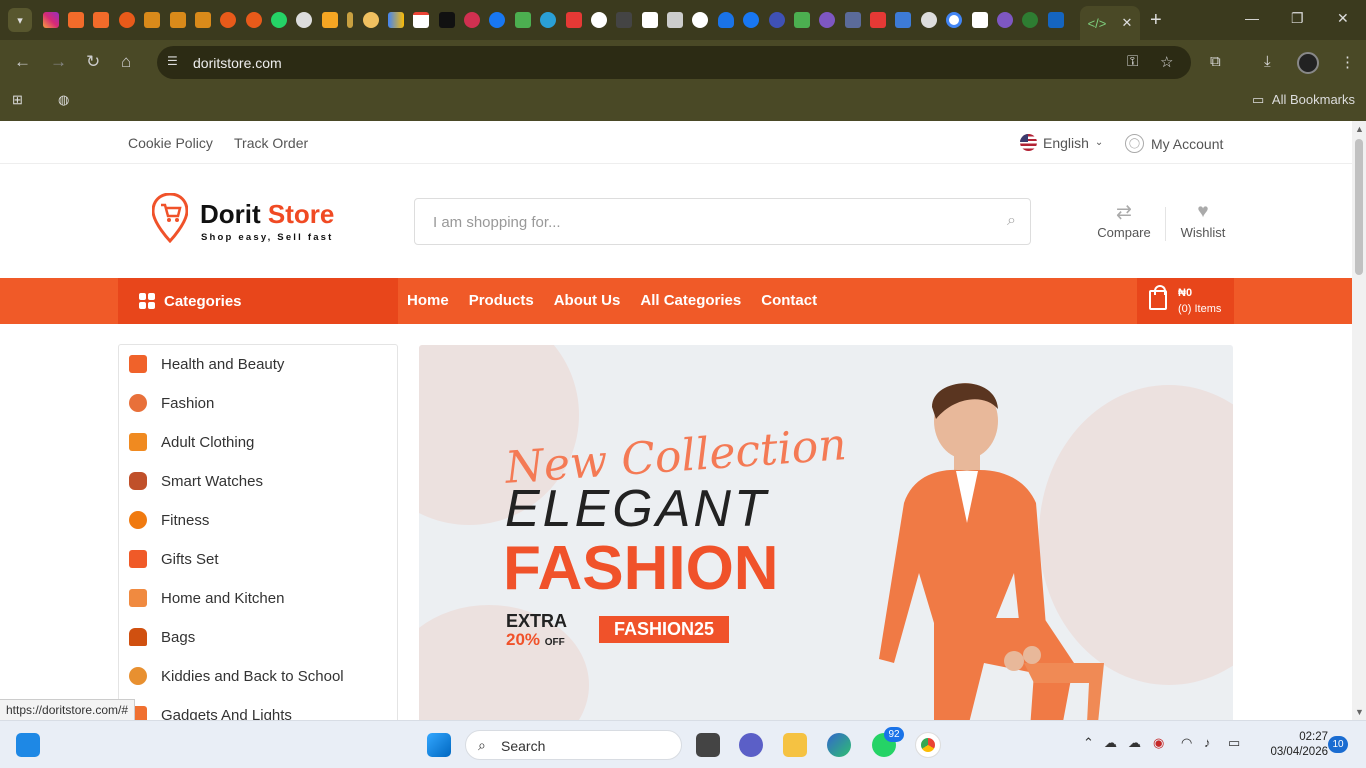 The image size is (1366, 768). Describe the element at coordinates (1293, 745) in the screenshot. I see `system-clock: 02:27 03/04/2026` at that location.